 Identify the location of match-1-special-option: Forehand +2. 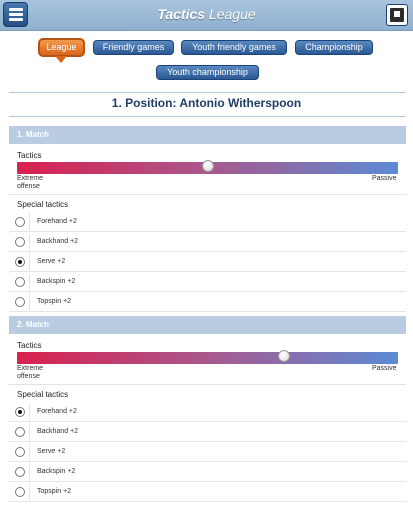
(207, 222).